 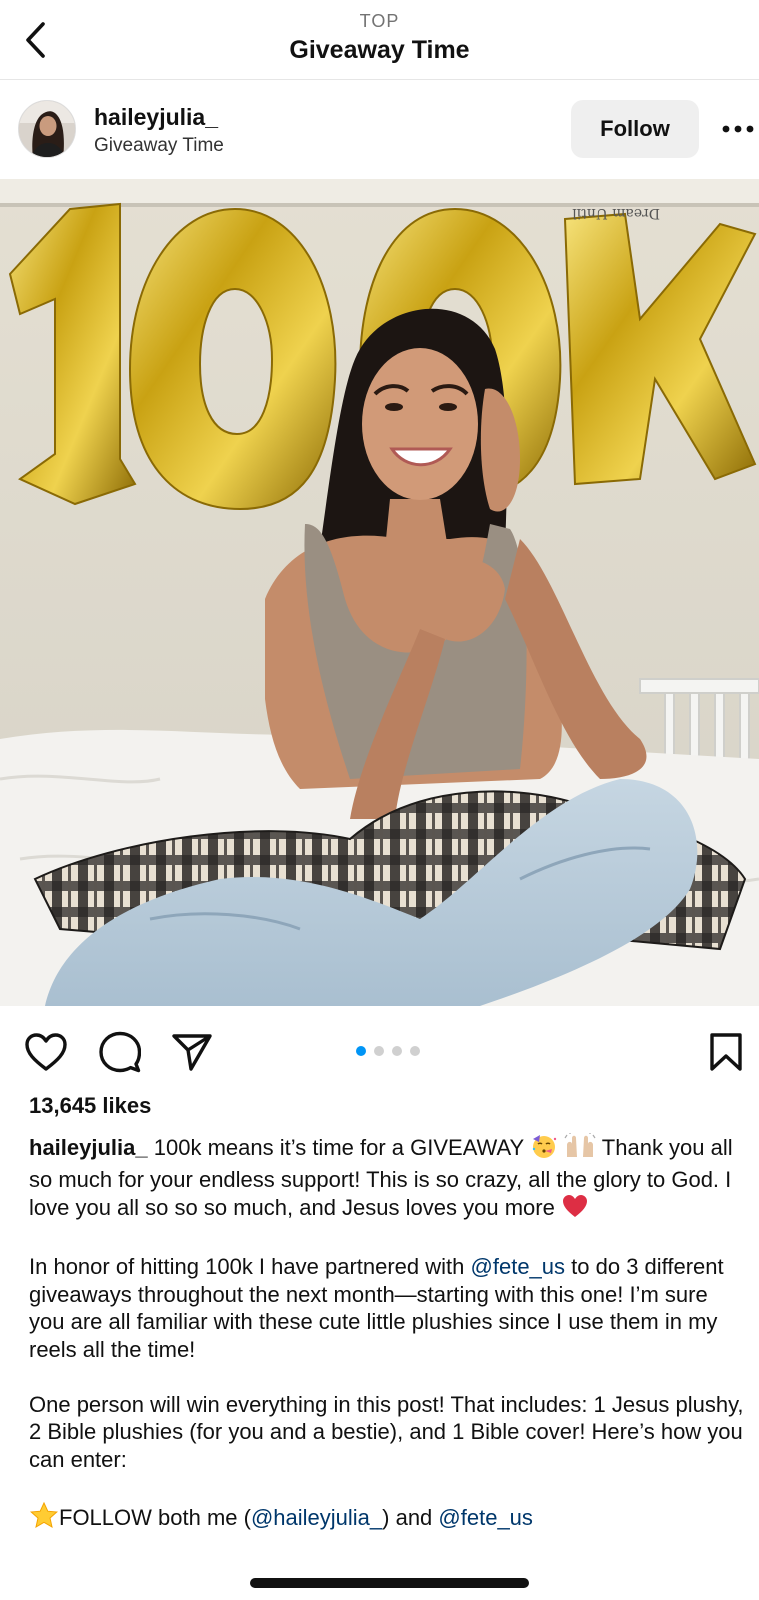 I want to click on save-button, so click(x=726, y=1052).